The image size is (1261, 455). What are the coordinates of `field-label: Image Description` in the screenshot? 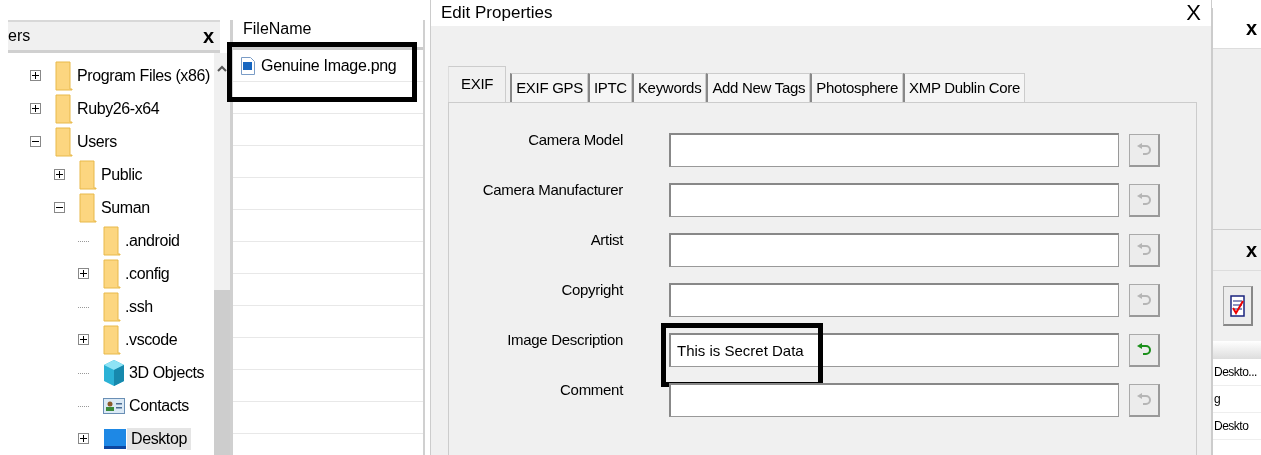 It's located at (564, 339).